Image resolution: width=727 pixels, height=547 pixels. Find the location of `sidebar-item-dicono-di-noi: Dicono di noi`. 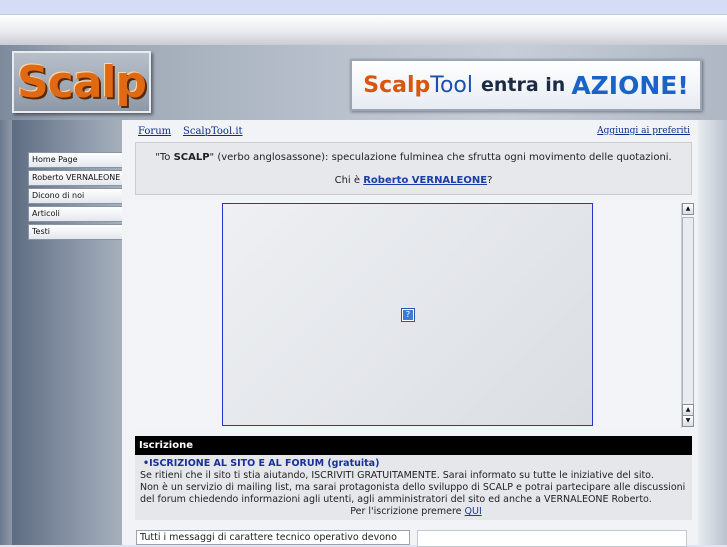

sidebar-item-dicono-di-noi: Dicono di noi is located at coordinates (79, 196).